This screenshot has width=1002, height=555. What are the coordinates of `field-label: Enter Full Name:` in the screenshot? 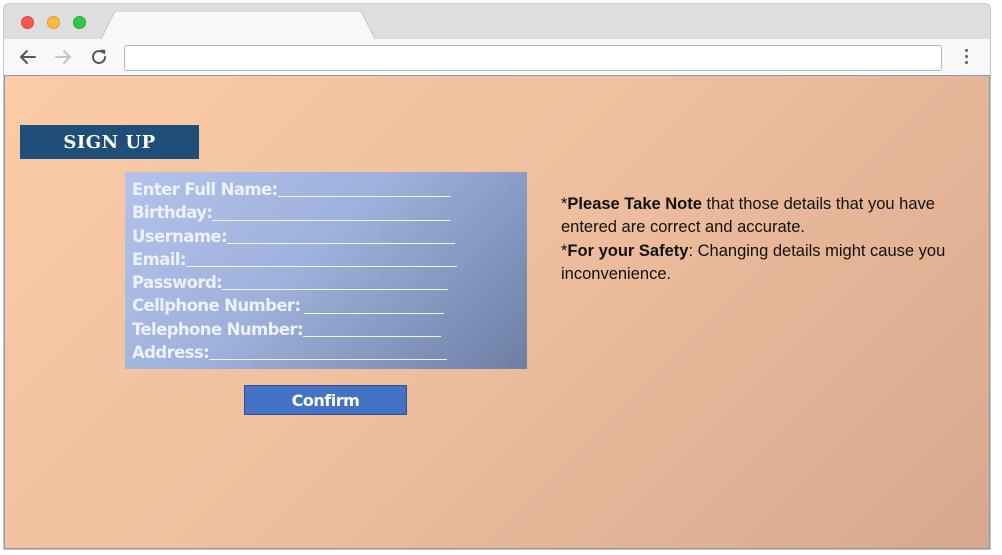 It's located at (205, 189).